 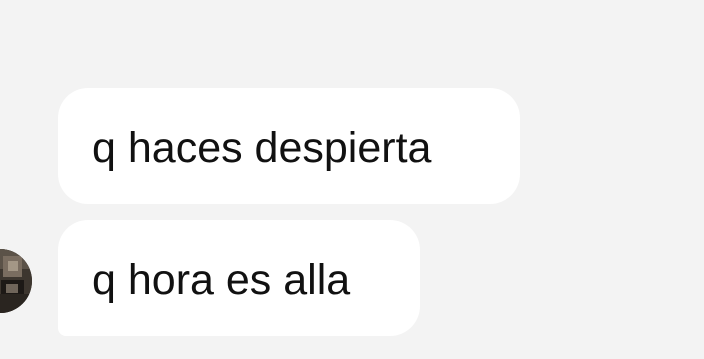 I want to click on avatar, so click(x=16, y=281).